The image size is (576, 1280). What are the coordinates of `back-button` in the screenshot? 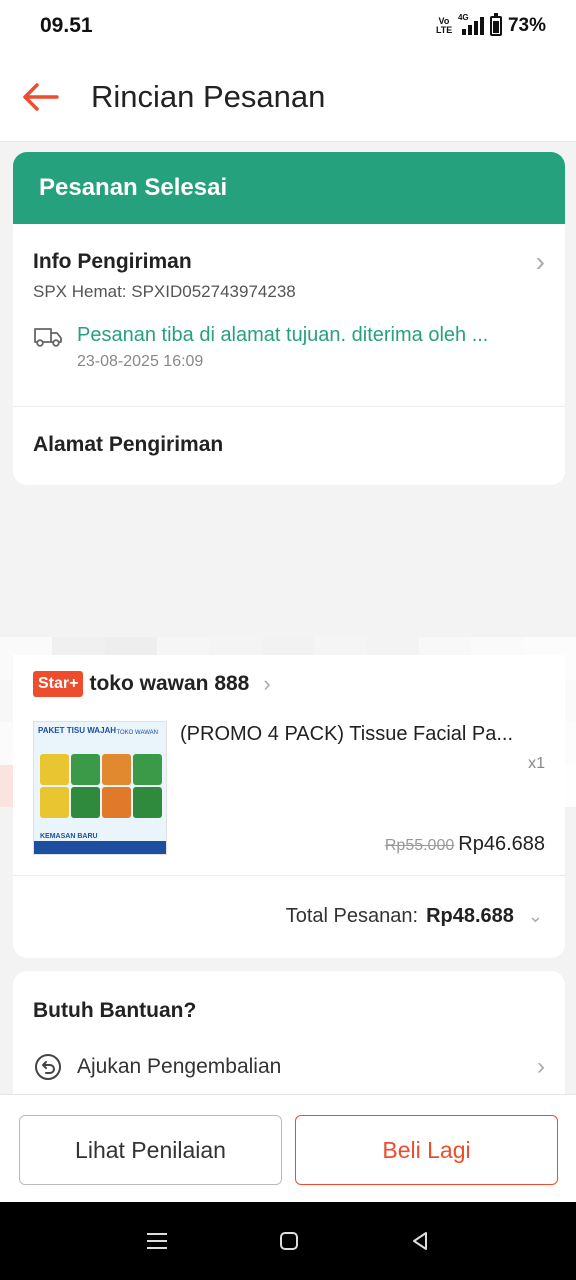 It's located at (40, 97).